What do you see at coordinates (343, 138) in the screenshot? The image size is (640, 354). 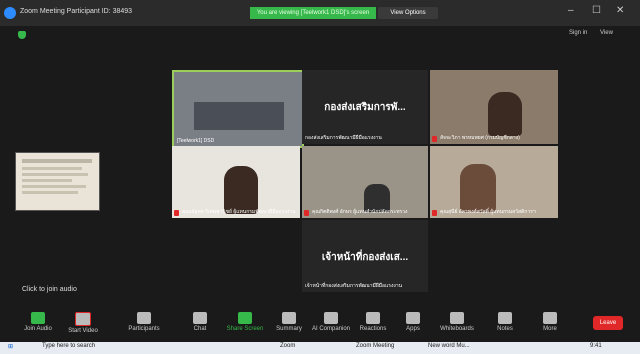 I see `participant-name: กองส่งเสริมการพัฒนามีฝีมือแรงงาน` at bounding box center [343, 138].